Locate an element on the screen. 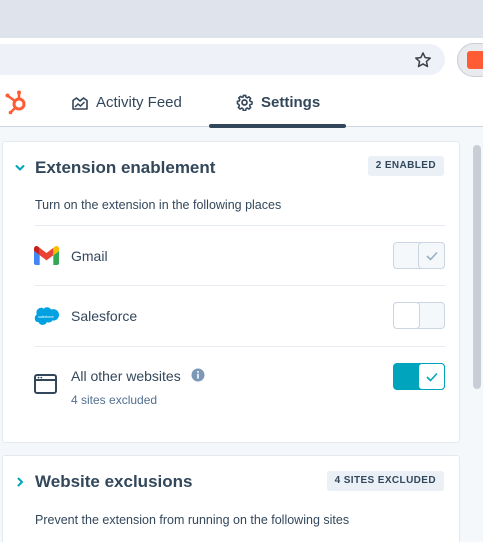  activity-feed-icon is located at coordinates (80, 103).